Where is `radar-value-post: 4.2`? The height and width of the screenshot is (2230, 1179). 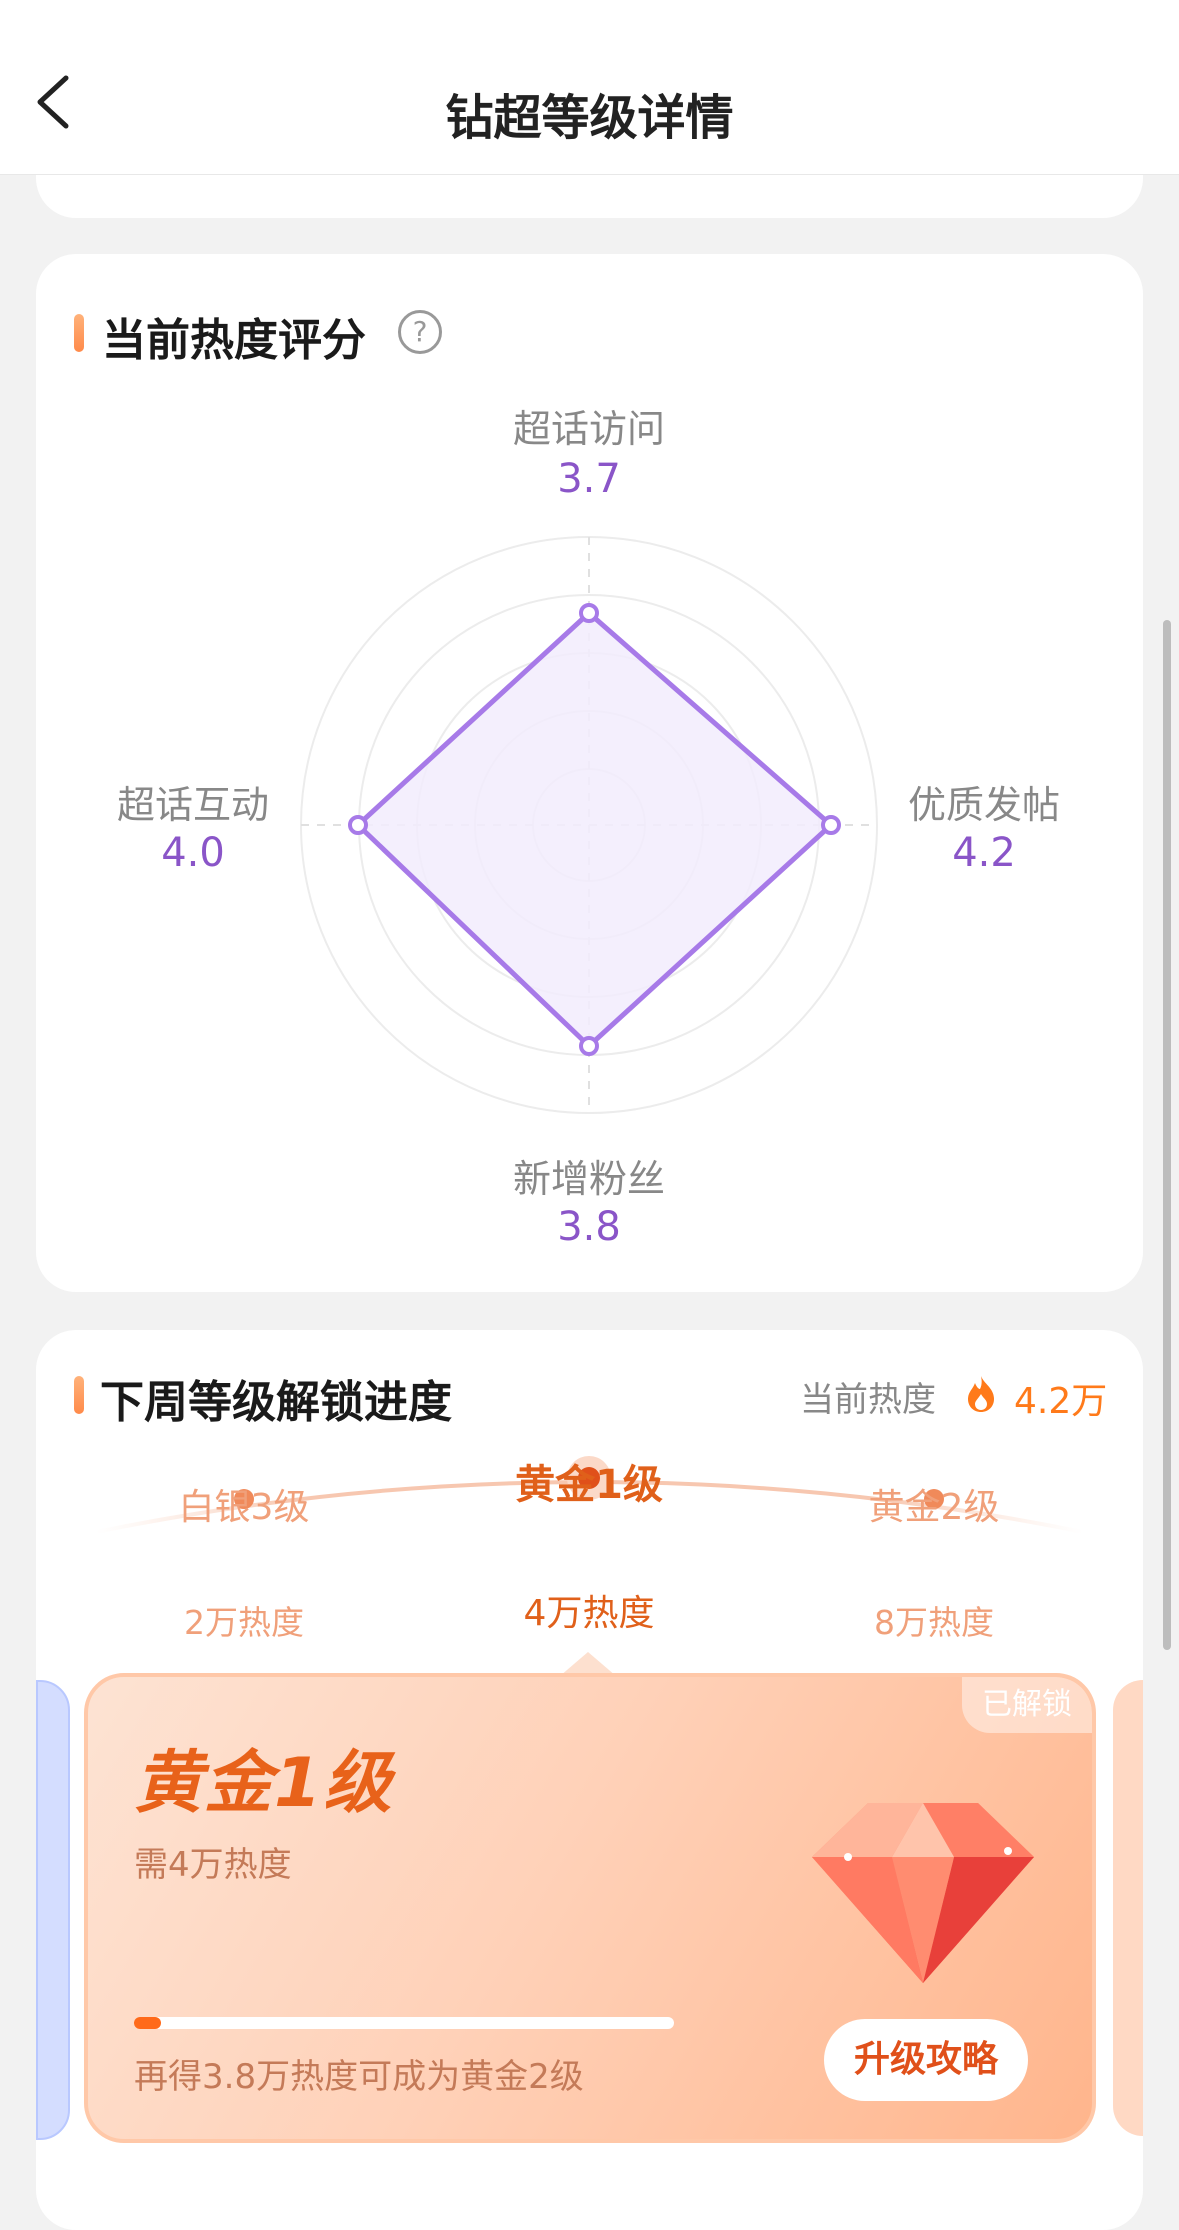
radar-value-post: 4.2 is located at coordinates (984, 853).